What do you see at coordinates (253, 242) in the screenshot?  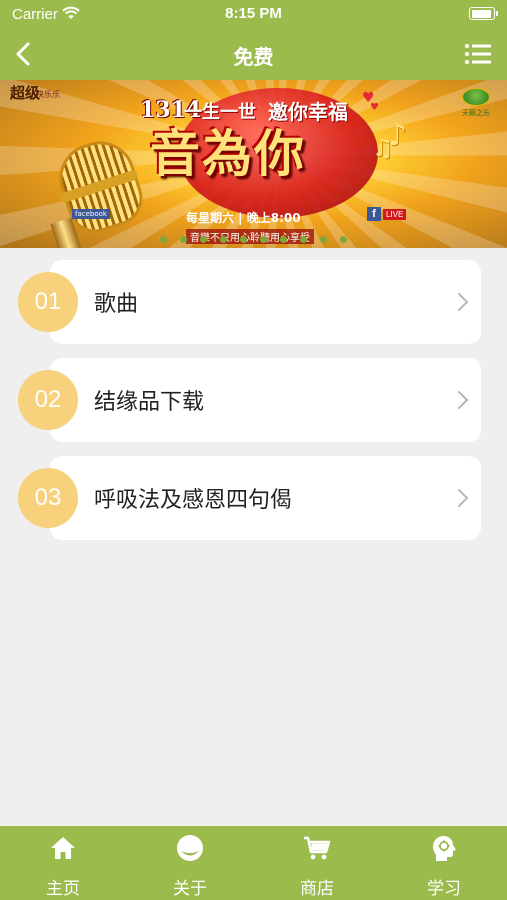 I see `carousel-indicator` at bounding box center [253, 242].